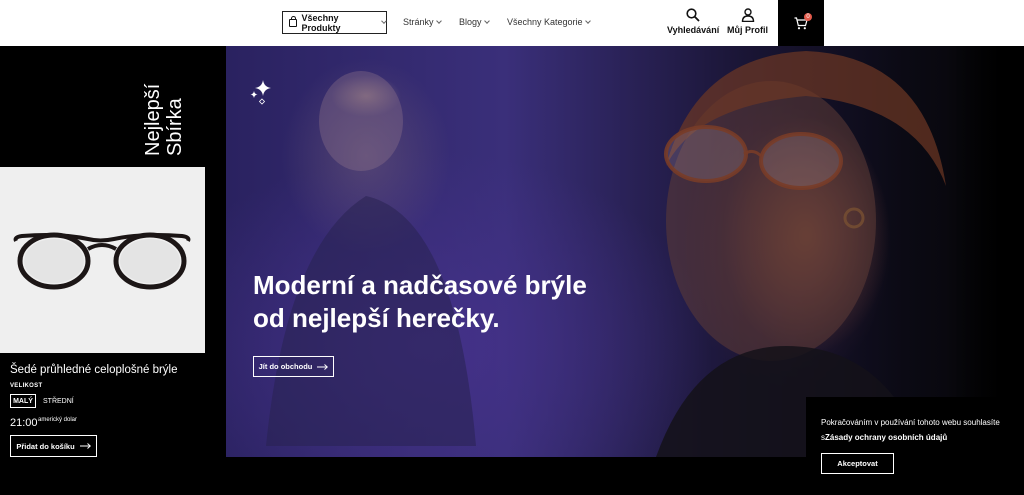 This screenshot has width=1024, height=495. Describe the element at coordinates (545, 22) in the screenshot. I see `nav-item-label: Všechny Kategorie` at that location.